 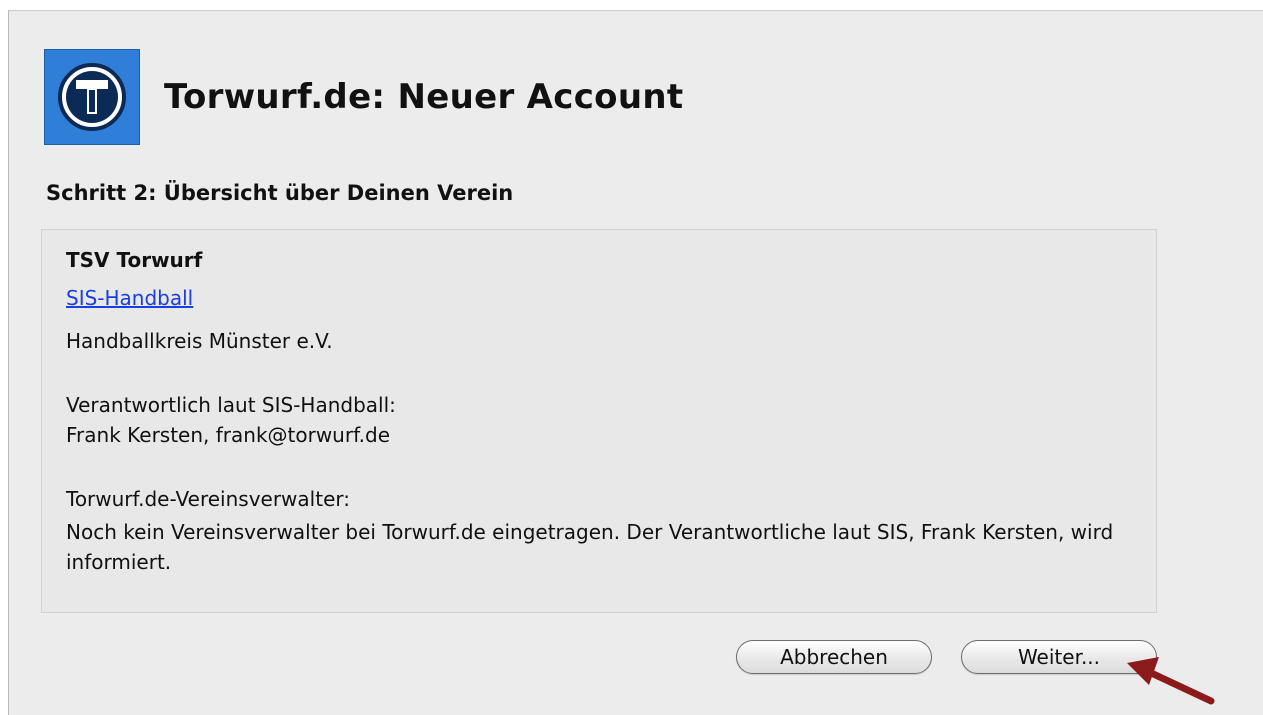 I want to click on club-name: TSV Torwurf, so click(x=134, y=260).